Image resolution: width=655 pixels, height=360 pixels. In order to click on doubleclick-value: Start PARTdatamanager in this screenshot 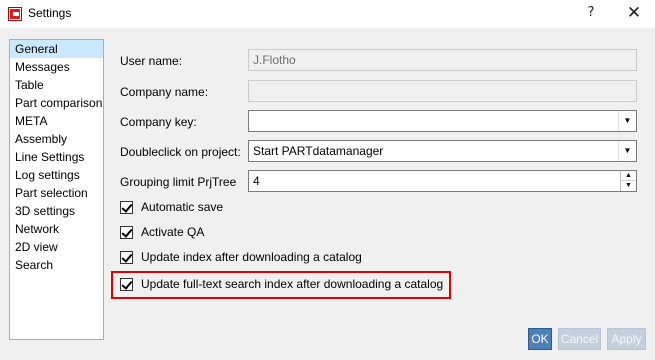, I will do `click(318, 151)`.